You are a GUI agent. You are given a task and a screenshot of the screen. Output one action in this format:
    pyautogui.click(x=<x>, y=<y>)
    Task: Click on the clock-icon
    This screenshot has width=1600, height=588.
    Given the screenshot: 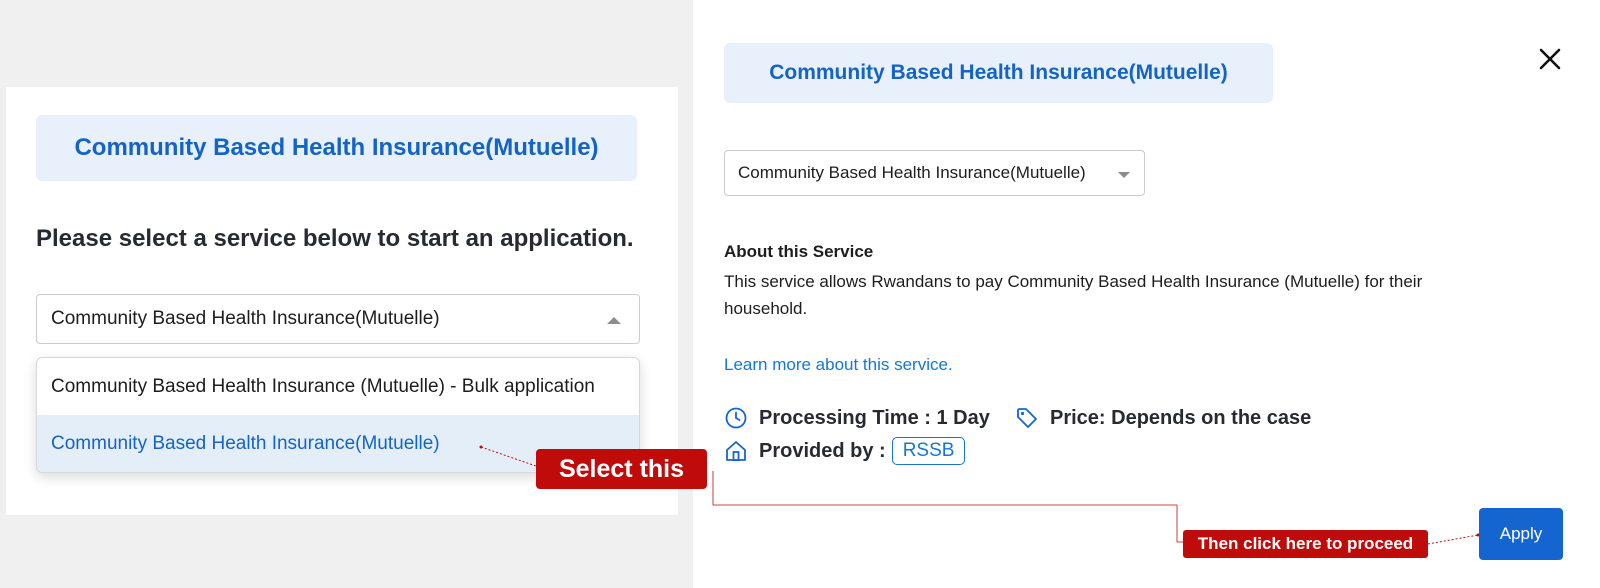 What is the action you would take?
    pyautogui.click(x=736, y=418)
    